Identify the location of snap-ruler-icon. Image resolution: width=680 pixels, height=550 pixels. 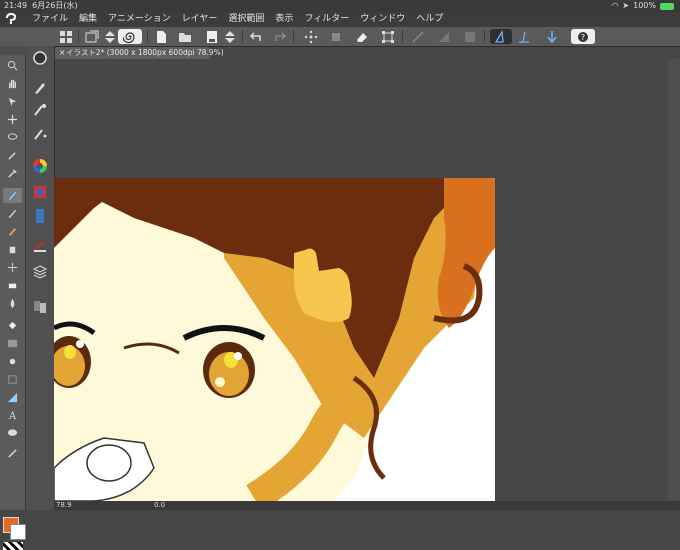
(501, 36).